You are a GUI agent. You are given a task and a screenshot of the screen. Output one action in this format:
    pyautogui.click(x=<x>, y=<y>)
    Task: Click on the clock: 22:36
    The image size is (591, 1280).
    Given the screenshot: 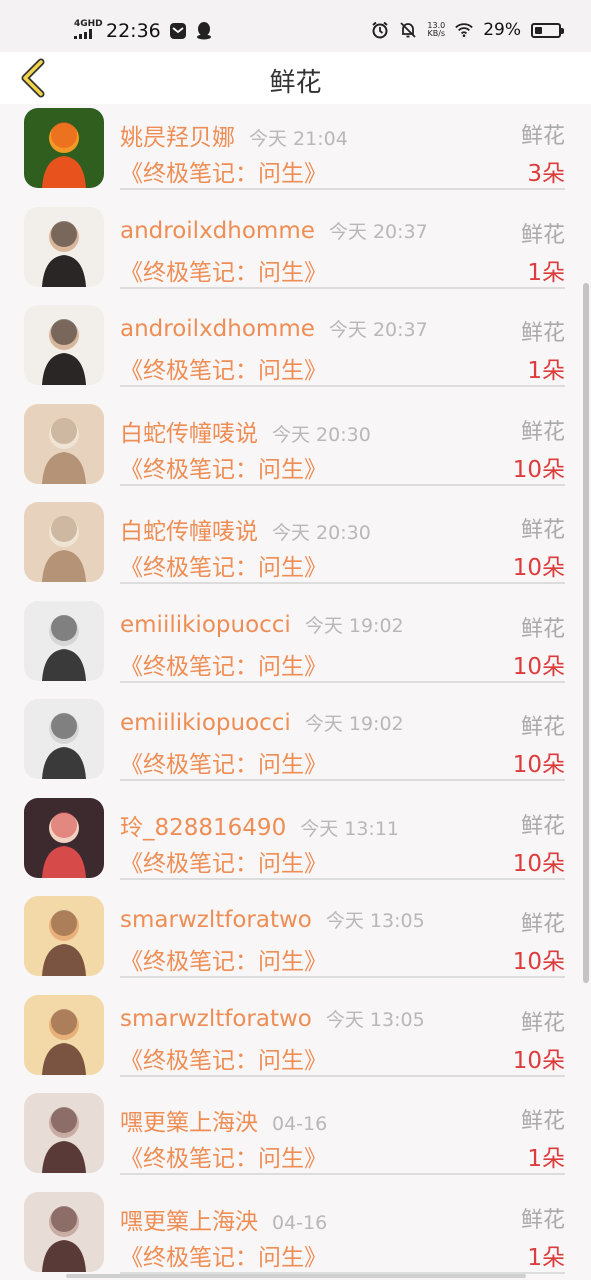 What is the action you would take?
    pyautogui.click(x=133, y=31)
    